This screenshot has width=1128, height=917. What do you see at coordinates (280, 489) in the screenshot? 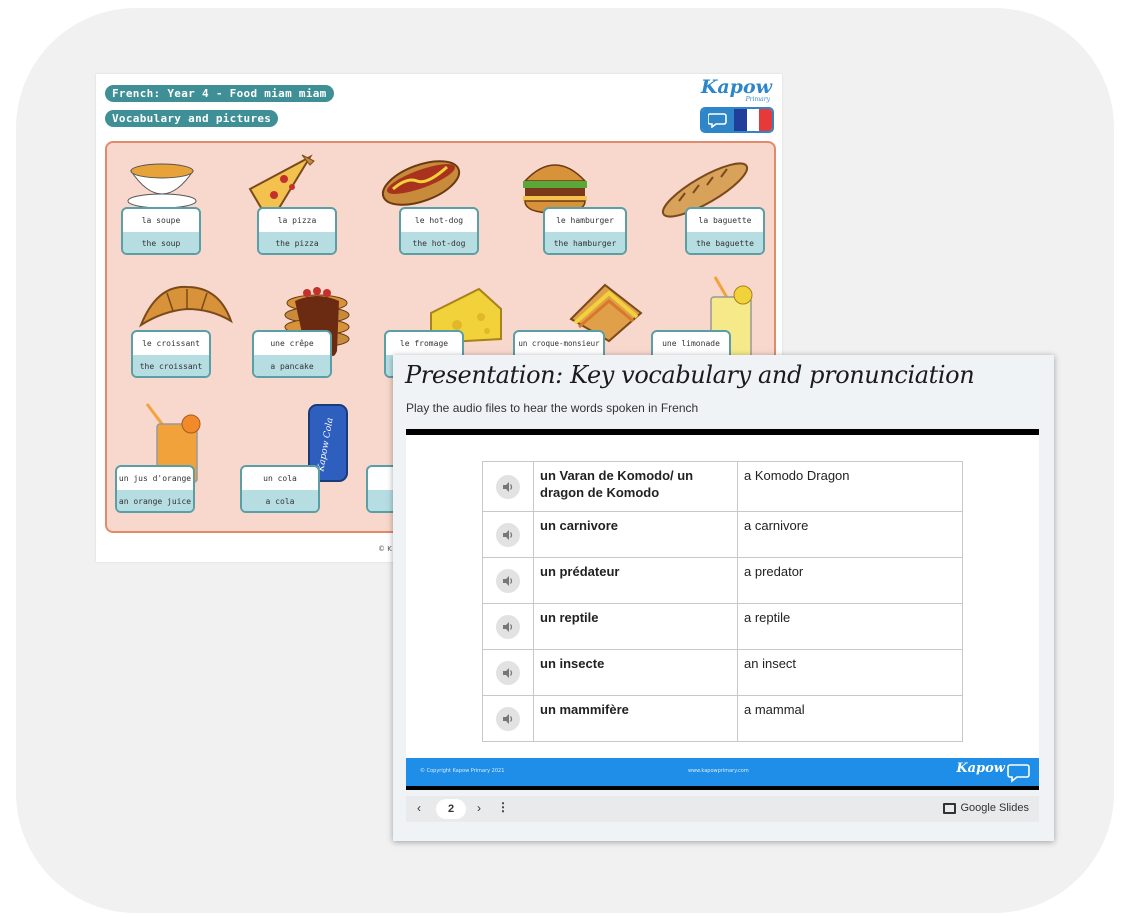
I see `vocab-card: un cola a cola` at bounding box center [280, 489].